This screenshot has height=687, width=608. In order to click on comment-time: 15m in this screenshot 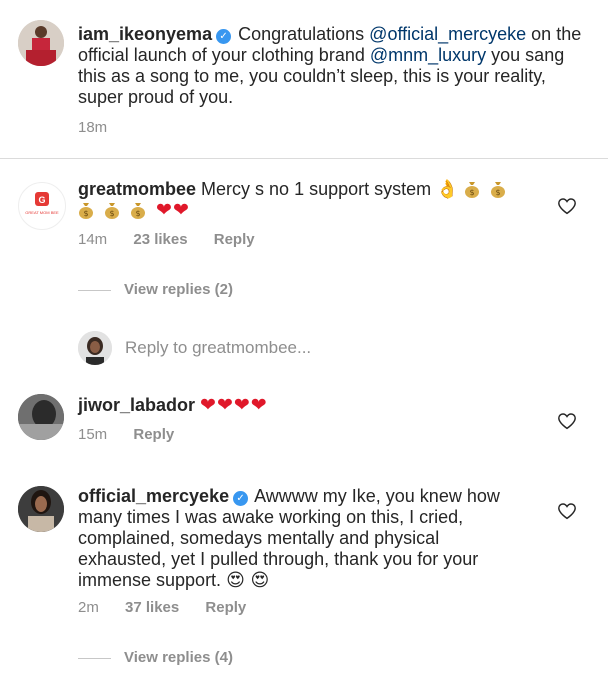, I will do `click(93, 434)`.